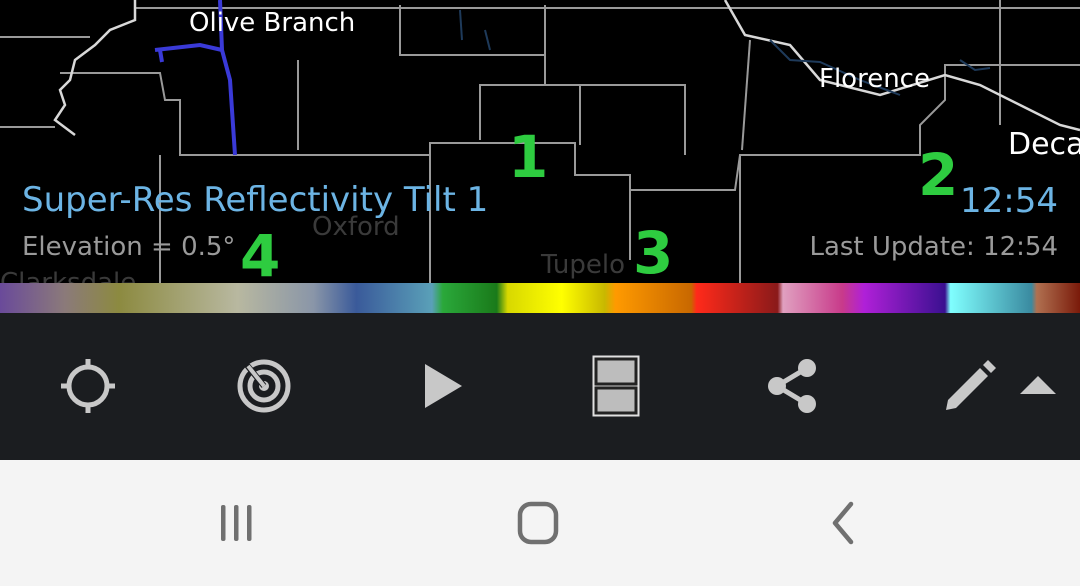 The height and width of the screenshot is (586, 1080). What do you see at coordinates (255, 200) in the screenshot?
I see `radar-product-title: Super-Res Reflectivity Tilt 1` at bounding box center [255, 200].